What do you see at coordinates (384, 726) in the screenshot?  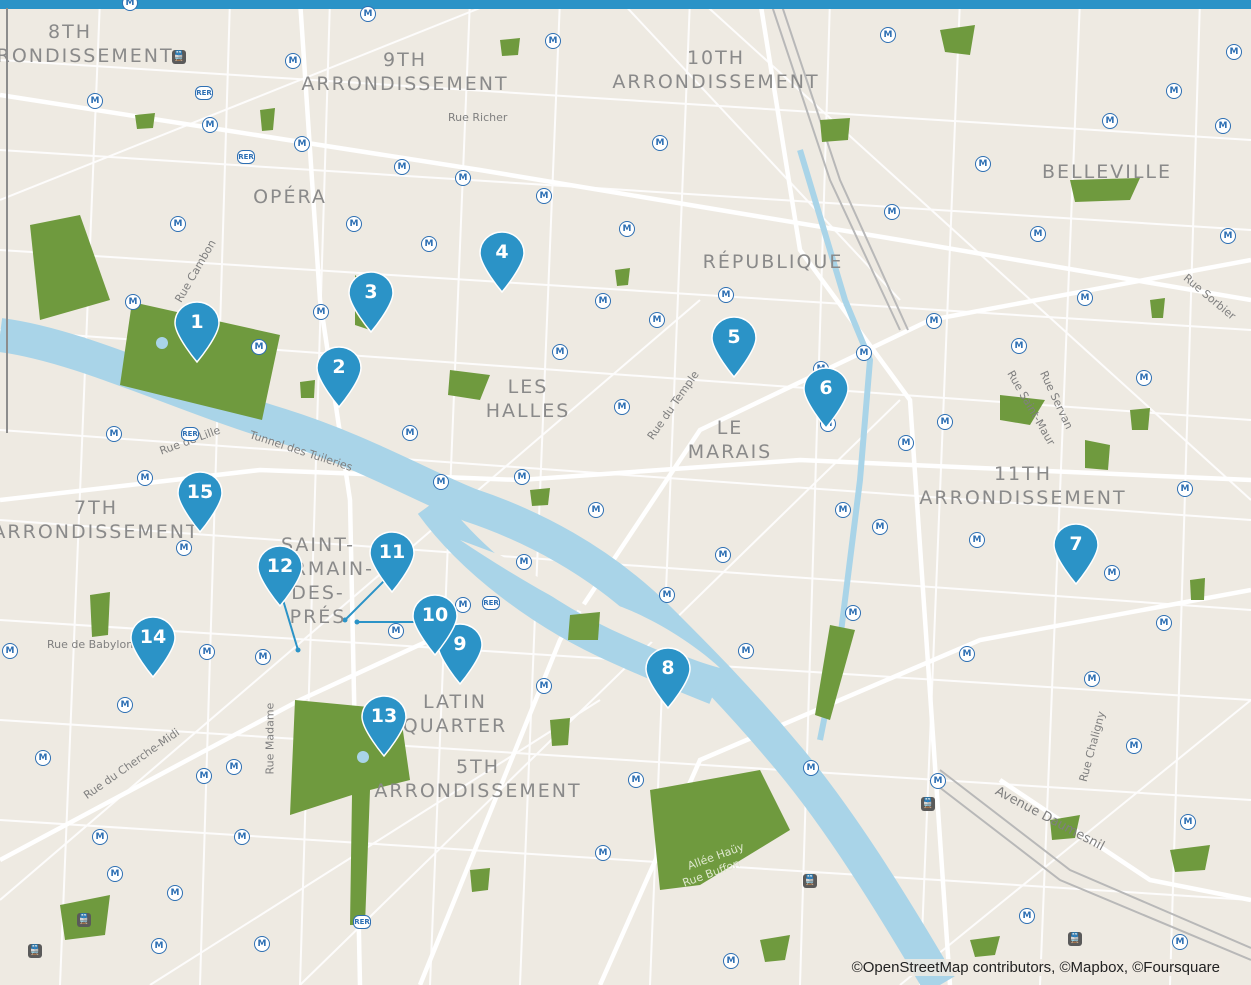 I see `map-marker-13: 13` at bounding box center [384, 726].